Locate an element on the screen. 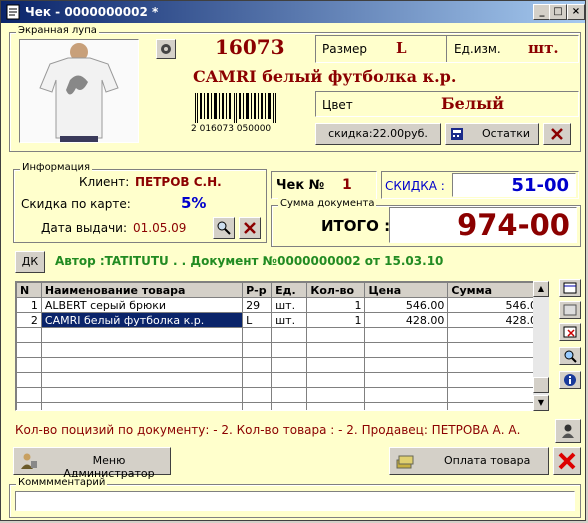  client-search-button is located at coordinates (224, 228).